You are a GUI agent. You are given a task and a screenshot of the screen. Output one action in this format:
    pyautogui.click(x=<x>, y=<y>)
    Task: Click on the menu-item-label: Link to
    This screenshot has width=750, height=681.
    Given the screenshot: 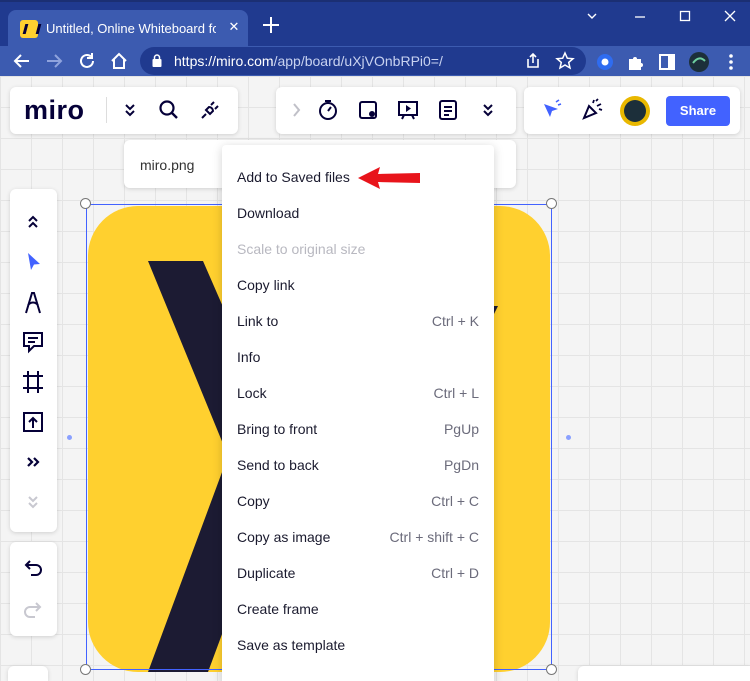 What is the action you would take?
    pyautogui.click(x=258, y=321)
    